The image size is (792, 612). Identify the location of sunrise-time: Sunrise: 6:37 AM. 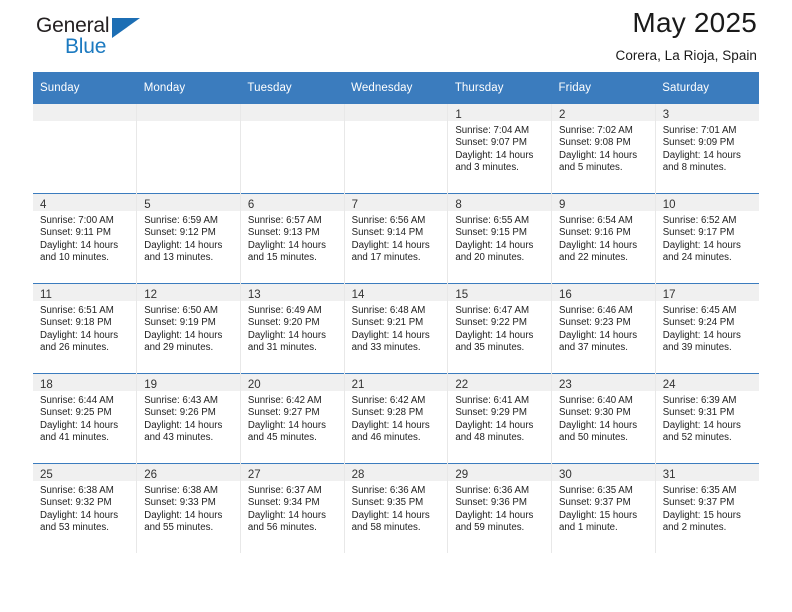
(284, 490).